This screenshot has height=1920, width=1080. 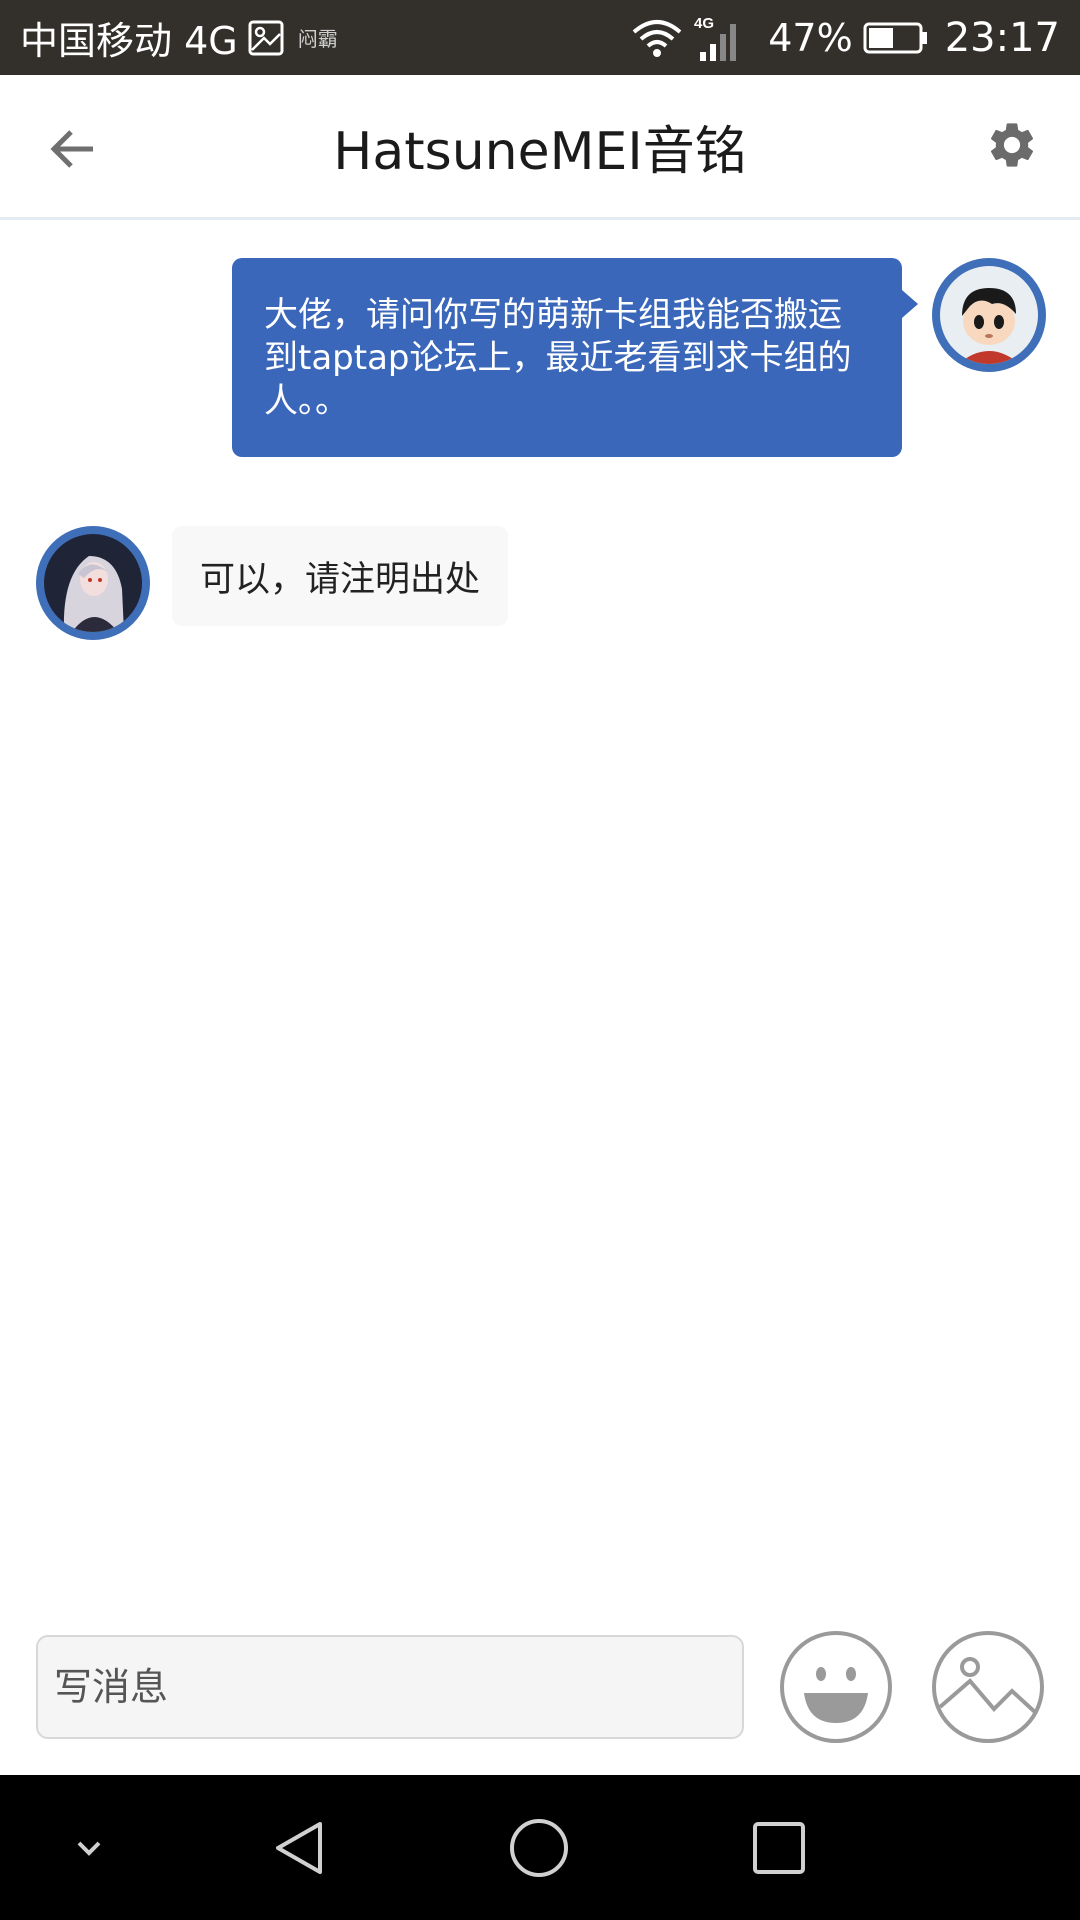 I want to click on image-icon, so click(x=988, y=1690).